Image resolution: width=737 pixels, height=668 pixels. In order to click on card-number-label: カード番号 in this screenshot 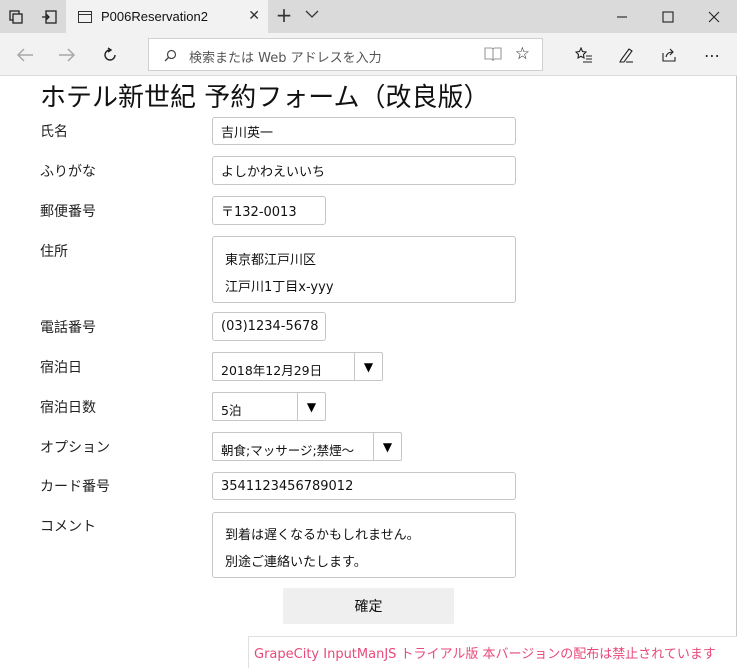, I will do `click(75, 487)`.